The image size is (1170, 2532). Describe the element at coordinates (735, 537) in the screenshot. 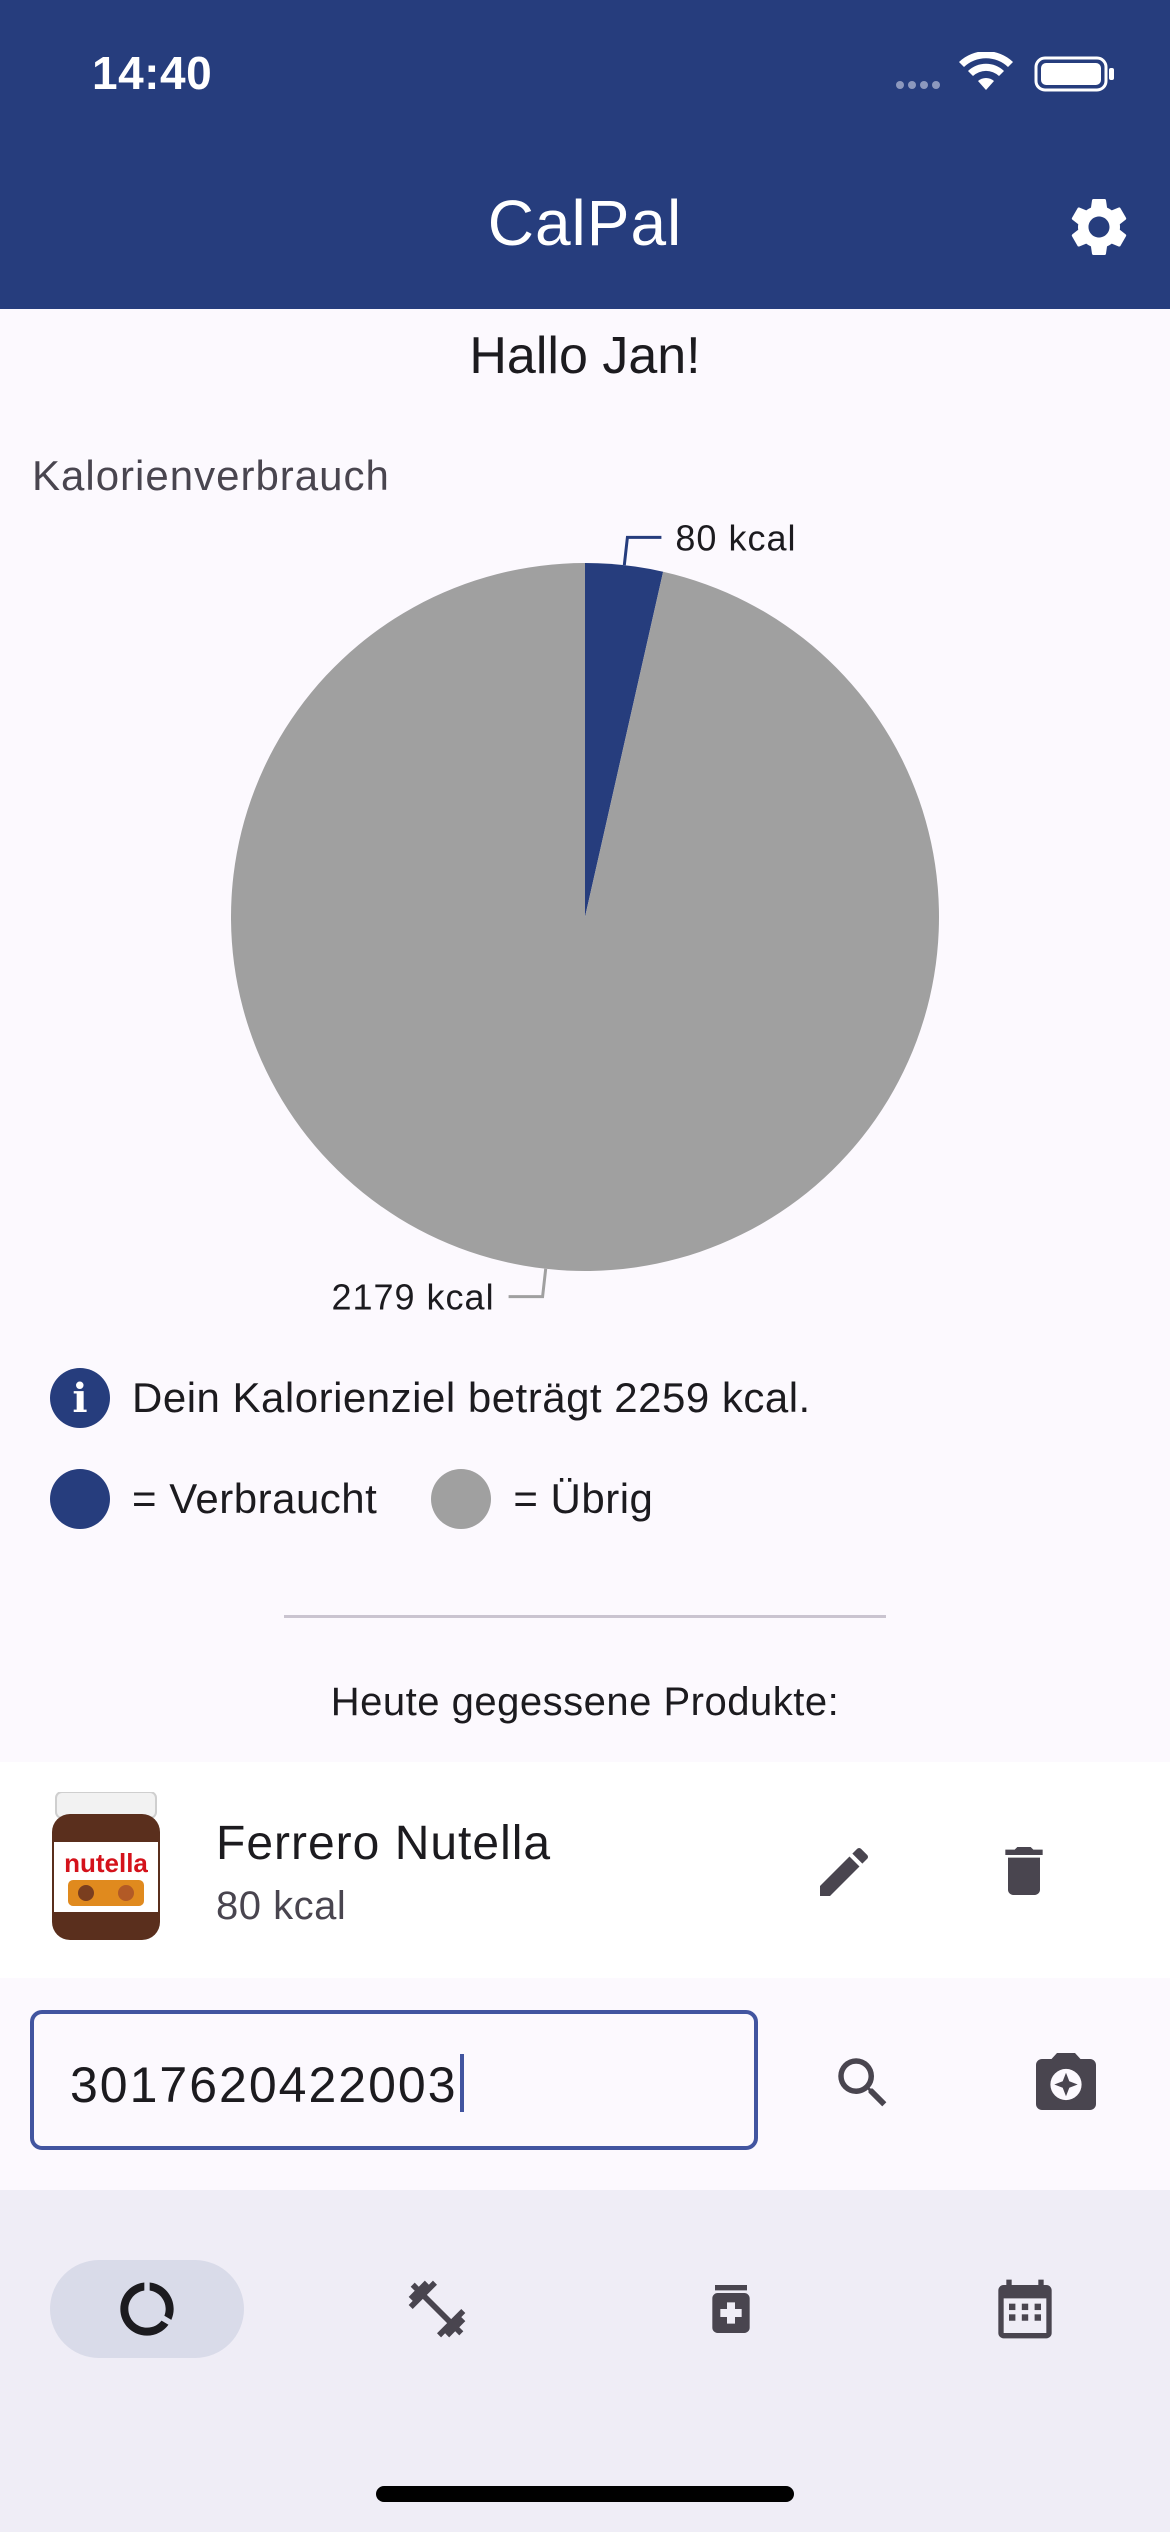

I see `pie-data-label: 80 kcal` at that location.